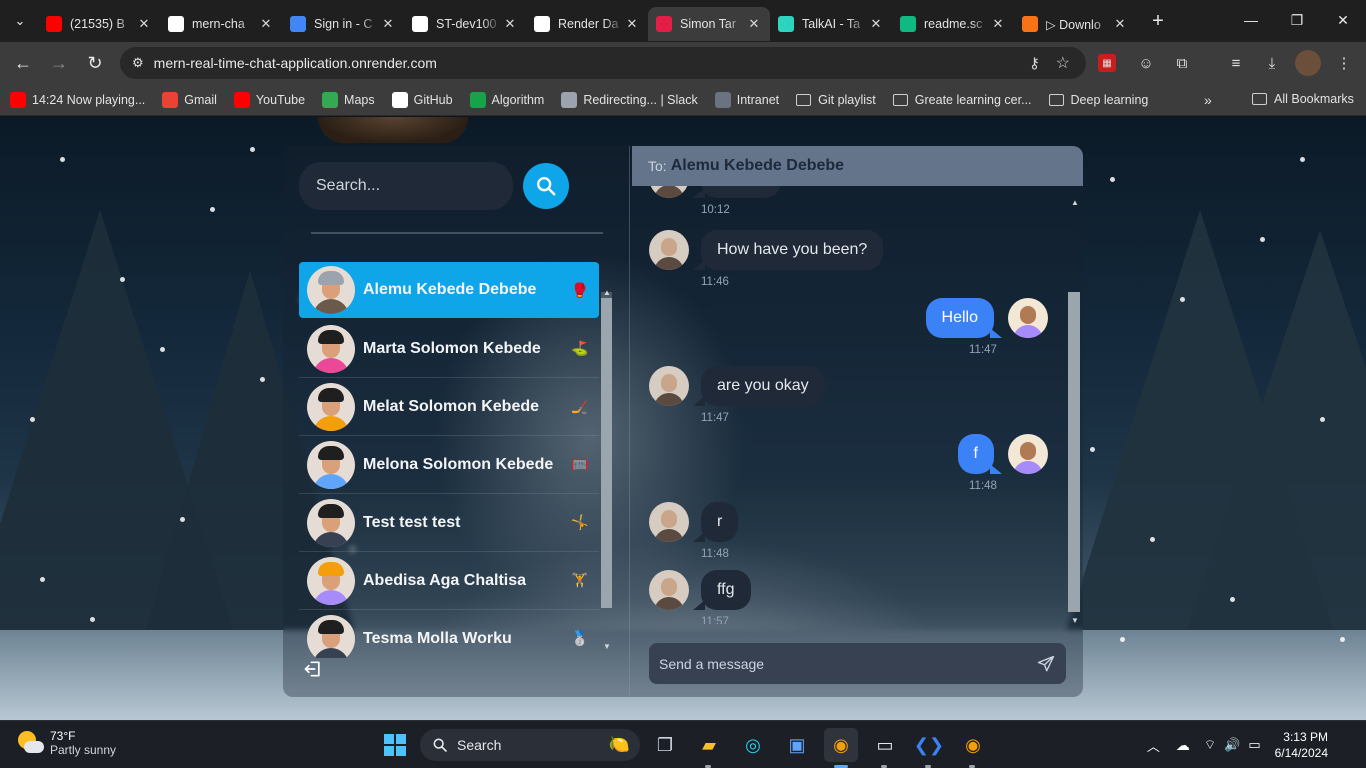 Image resolution: width=1366 pixels, height=768 pixels. I want to click on chat-scrollbar-thumb, so click(1074, 452).